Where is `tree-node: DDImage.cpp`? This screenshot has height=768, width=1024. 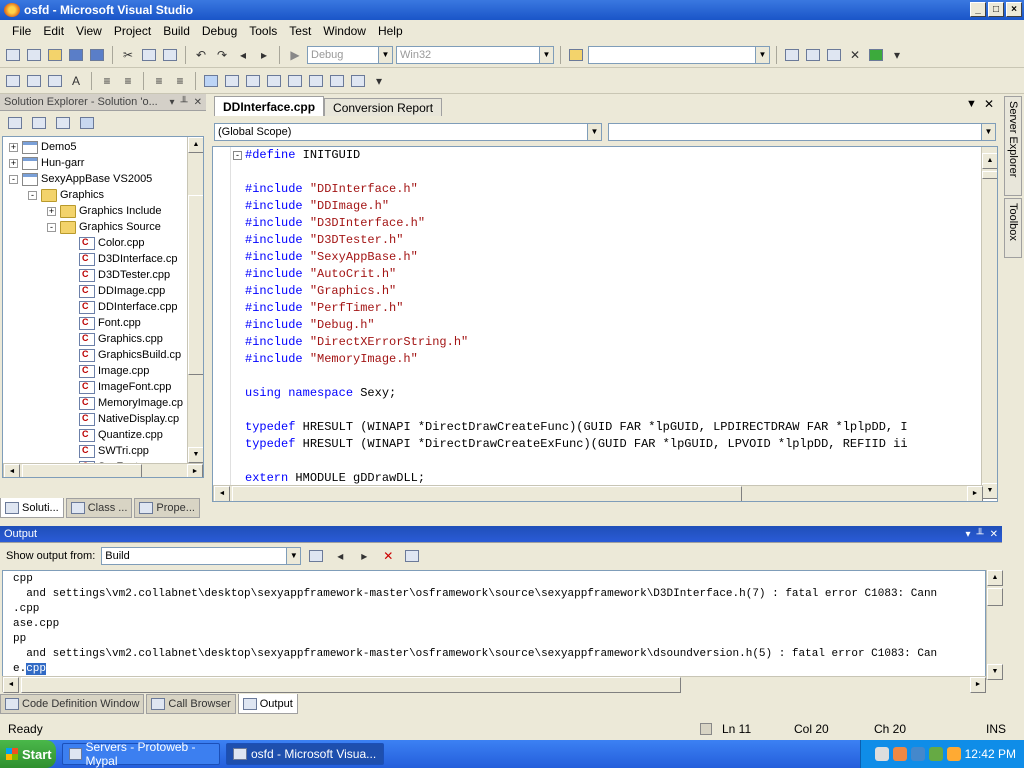 tree-node: DDImage.cpp is located at coordinates (115, 291).